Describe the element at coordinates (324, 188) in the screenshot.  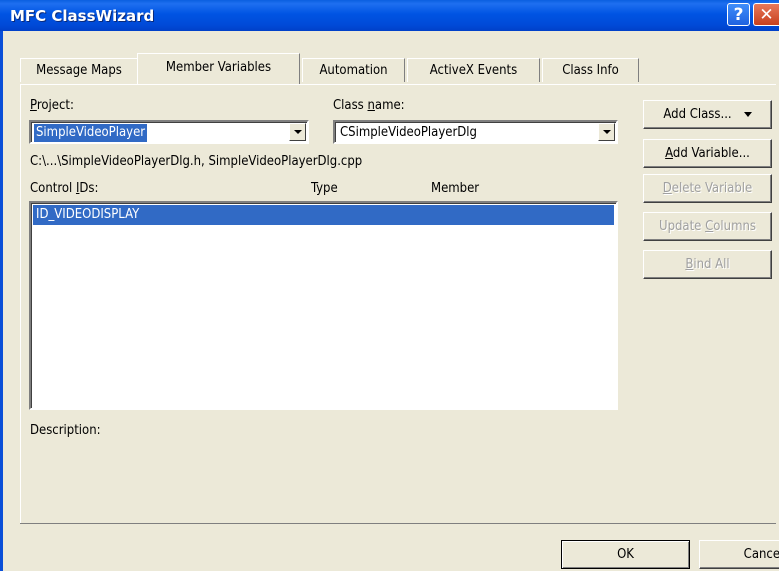
I see `type-header: Type` at that location.